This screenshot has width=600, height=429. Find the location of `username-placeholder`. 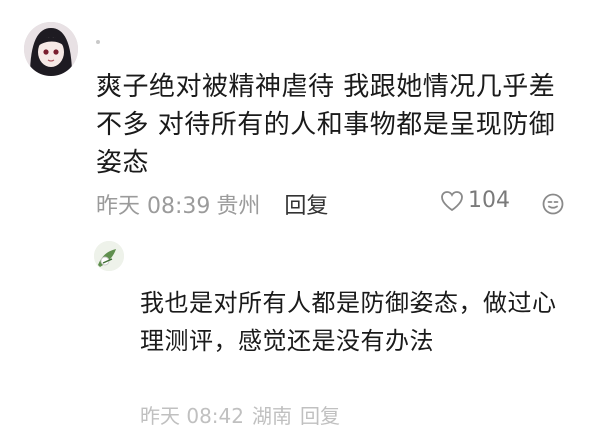

username-placeholder is located at coordinates (98, 42).